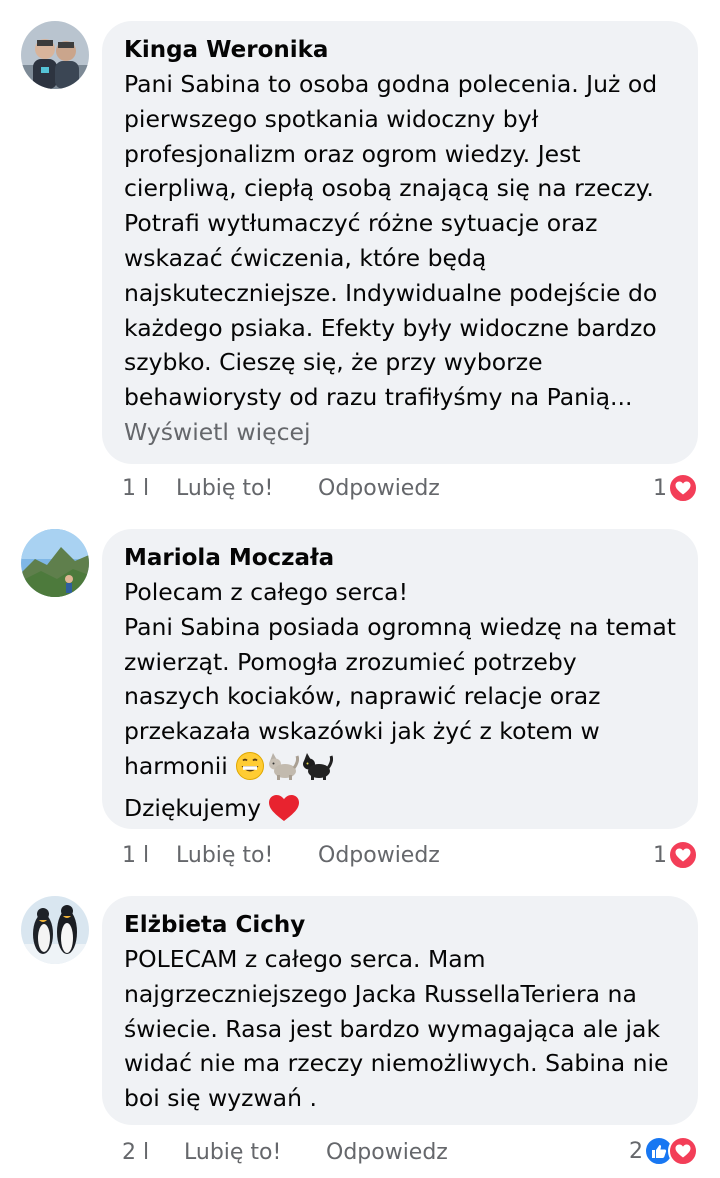 The height and width of the screenshot is (1178, 720). What do you see at coordinates (284, 813) in the screenshot?
I see `red-heart-icon` at bounding box center [284, 813].